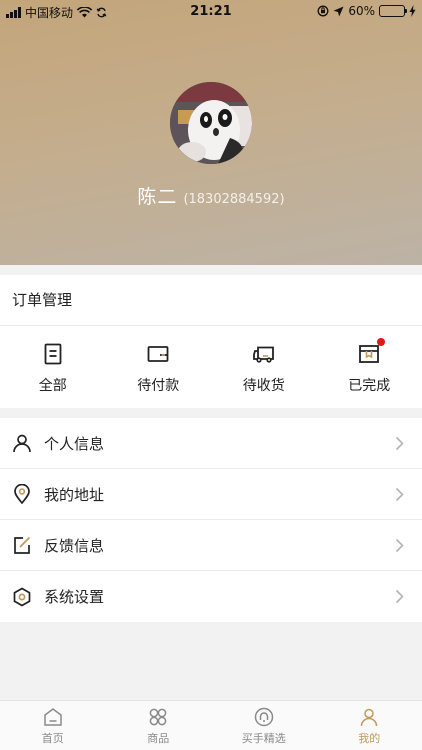  Describe the element at coordinates (158, 354) in the screenshot. I see `wallet-icon` at that location.